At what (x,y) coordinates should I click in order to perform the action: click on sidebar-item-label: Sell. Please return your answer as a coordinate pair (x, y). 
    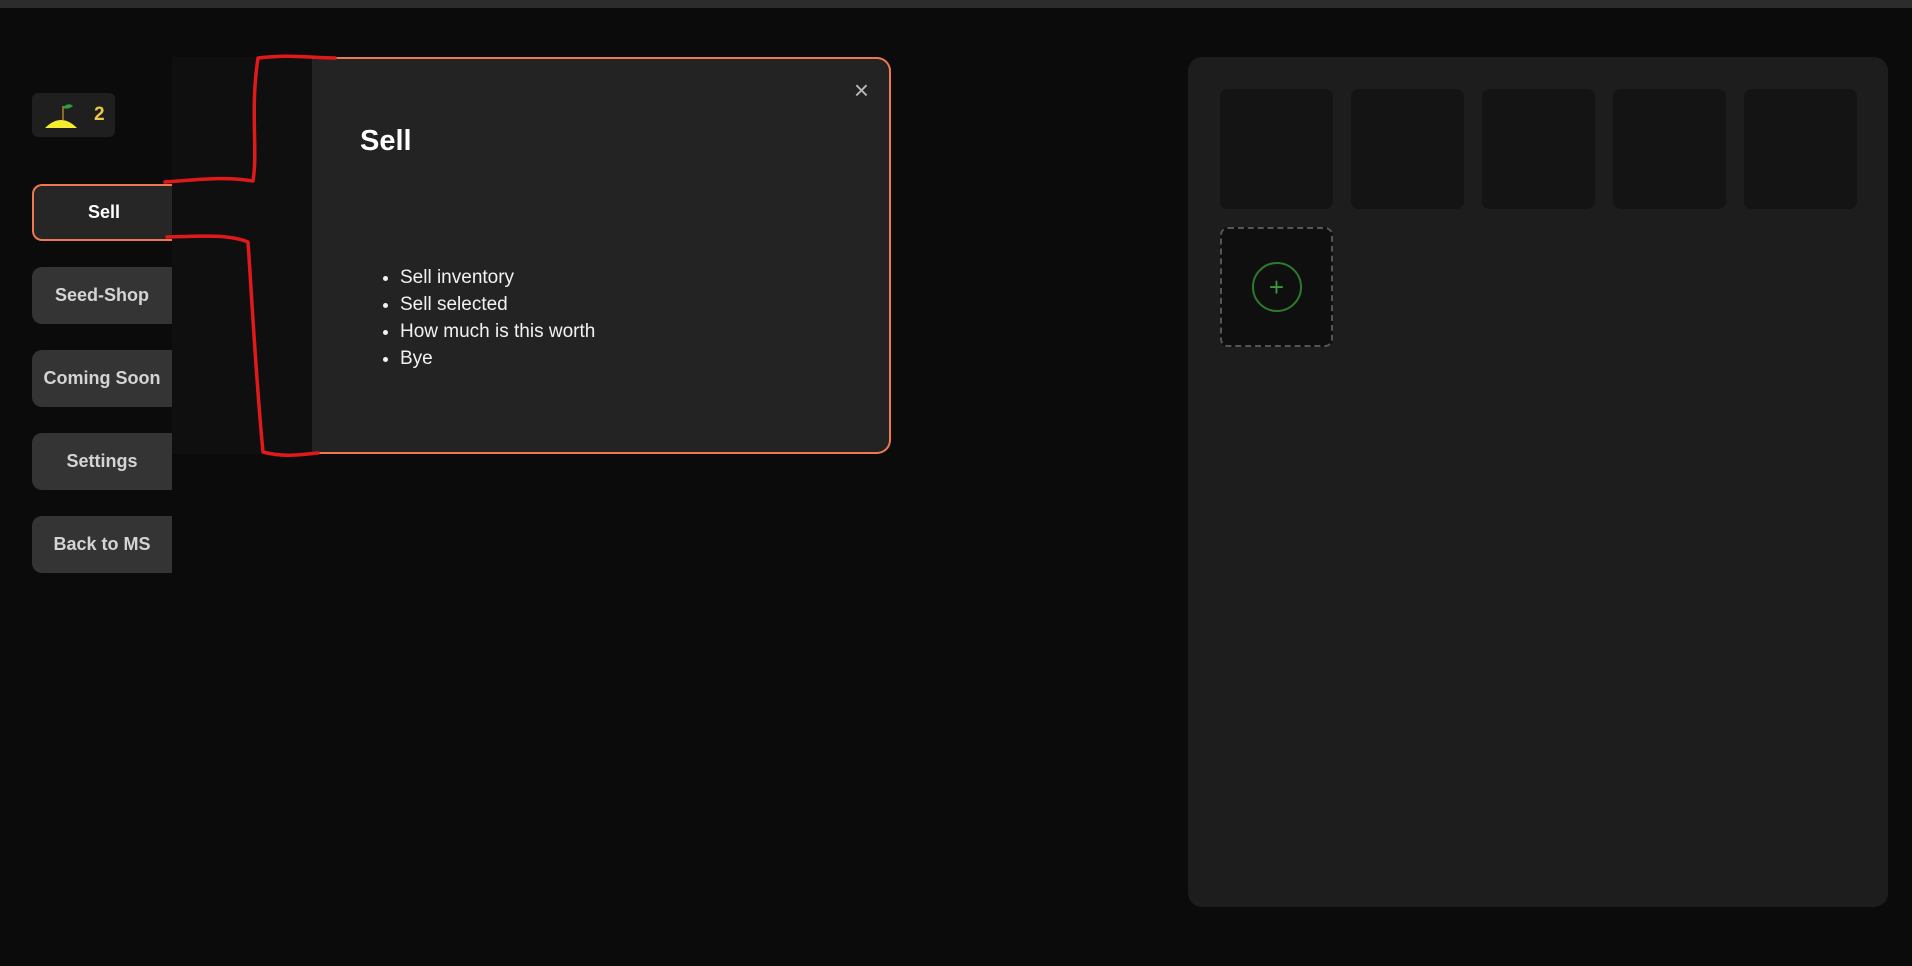
    Looking at the image, I should click on (104, 212).